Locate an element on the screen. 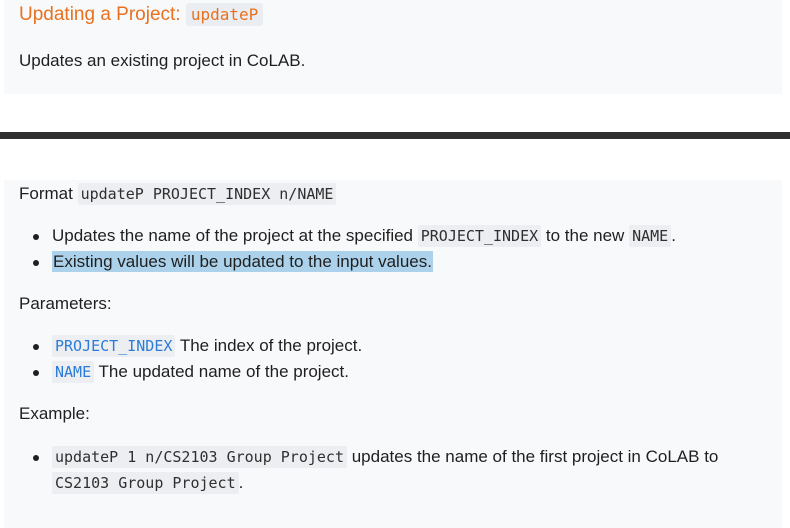 This screenshot has height=528, width=790. example-label: Example: is located at coordinates (54, 413).